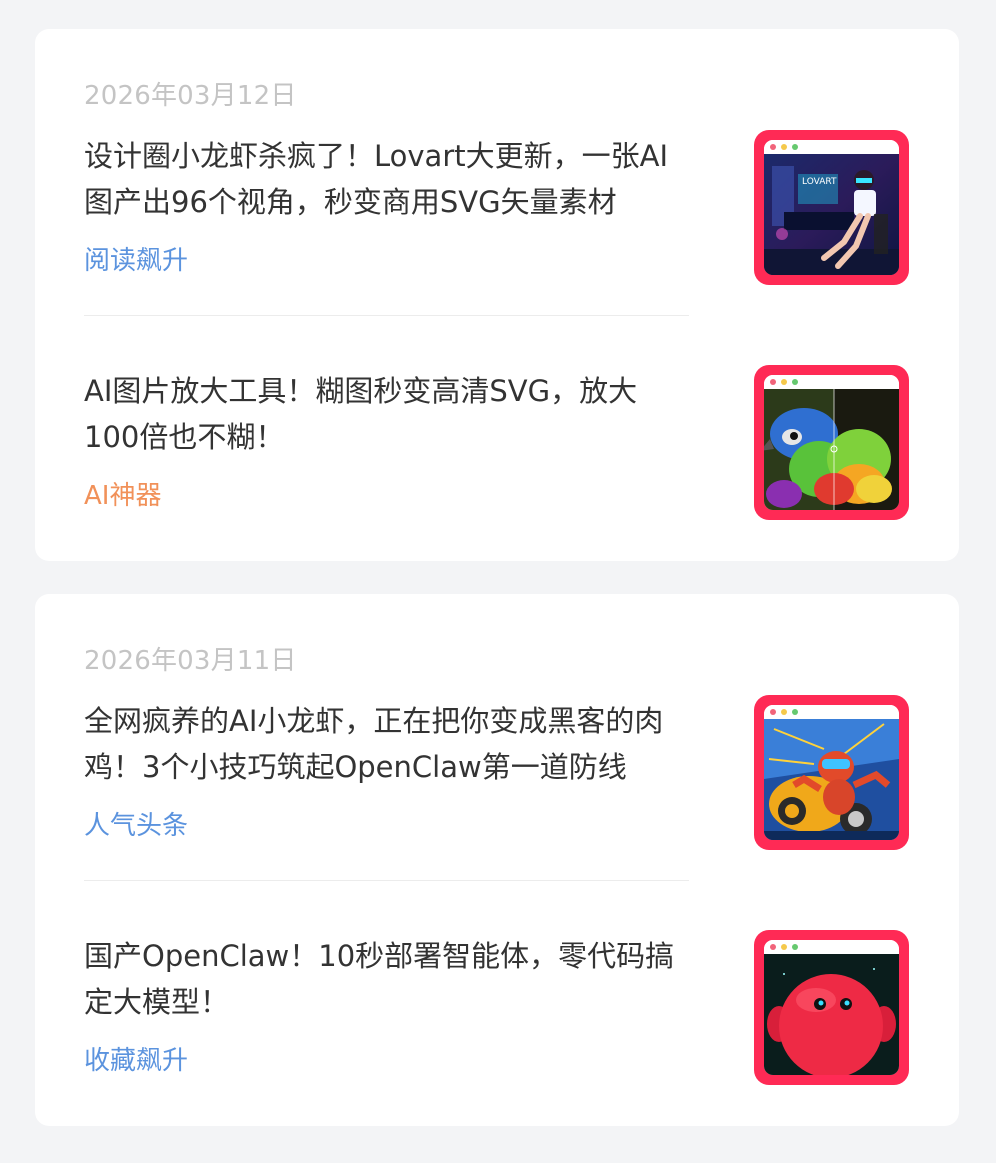 This screenshot has width=996, height=1163. I want to click on group-date: 2026年03月12日, so click(190, 96).